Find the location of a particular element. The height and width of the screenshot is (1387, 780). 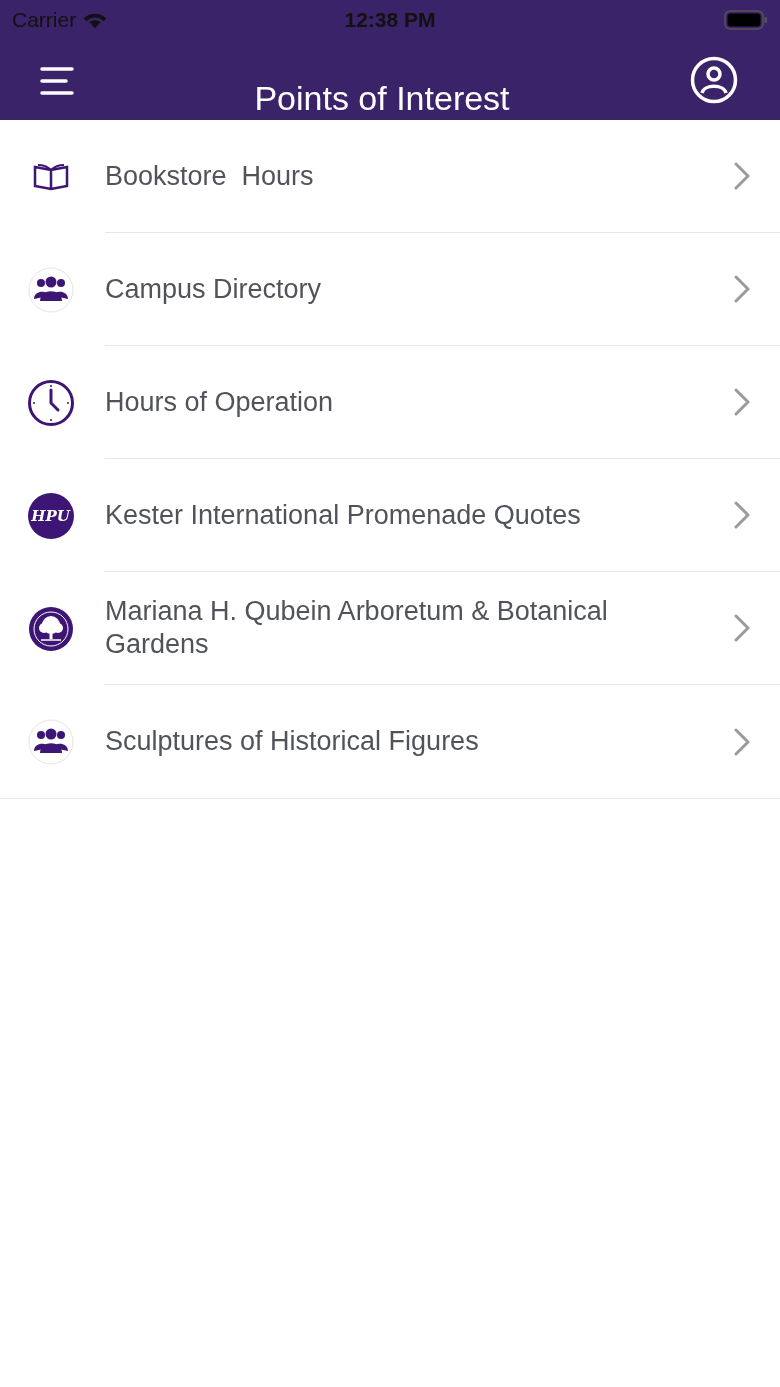

item-label: Kester International Promenade Quotes is located at coordinates (343, 515).